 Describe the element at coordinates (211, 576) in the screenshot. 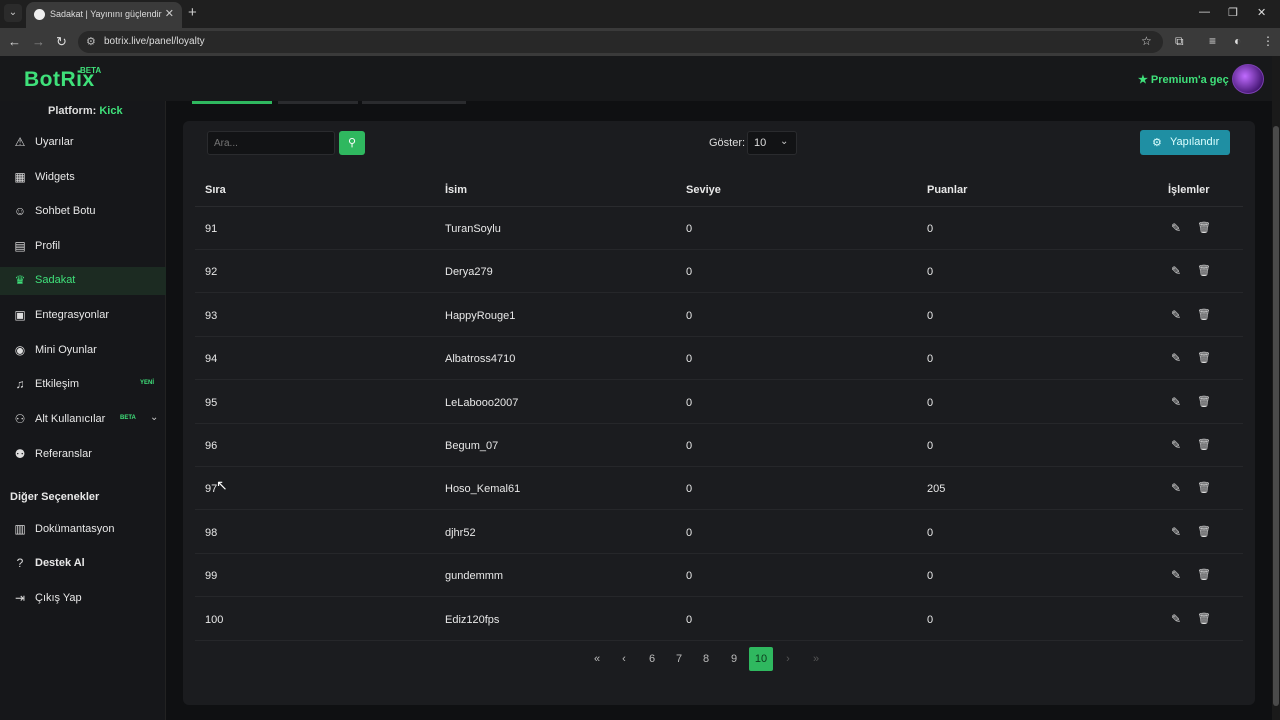

I see `rank-cell: 99` at that location.